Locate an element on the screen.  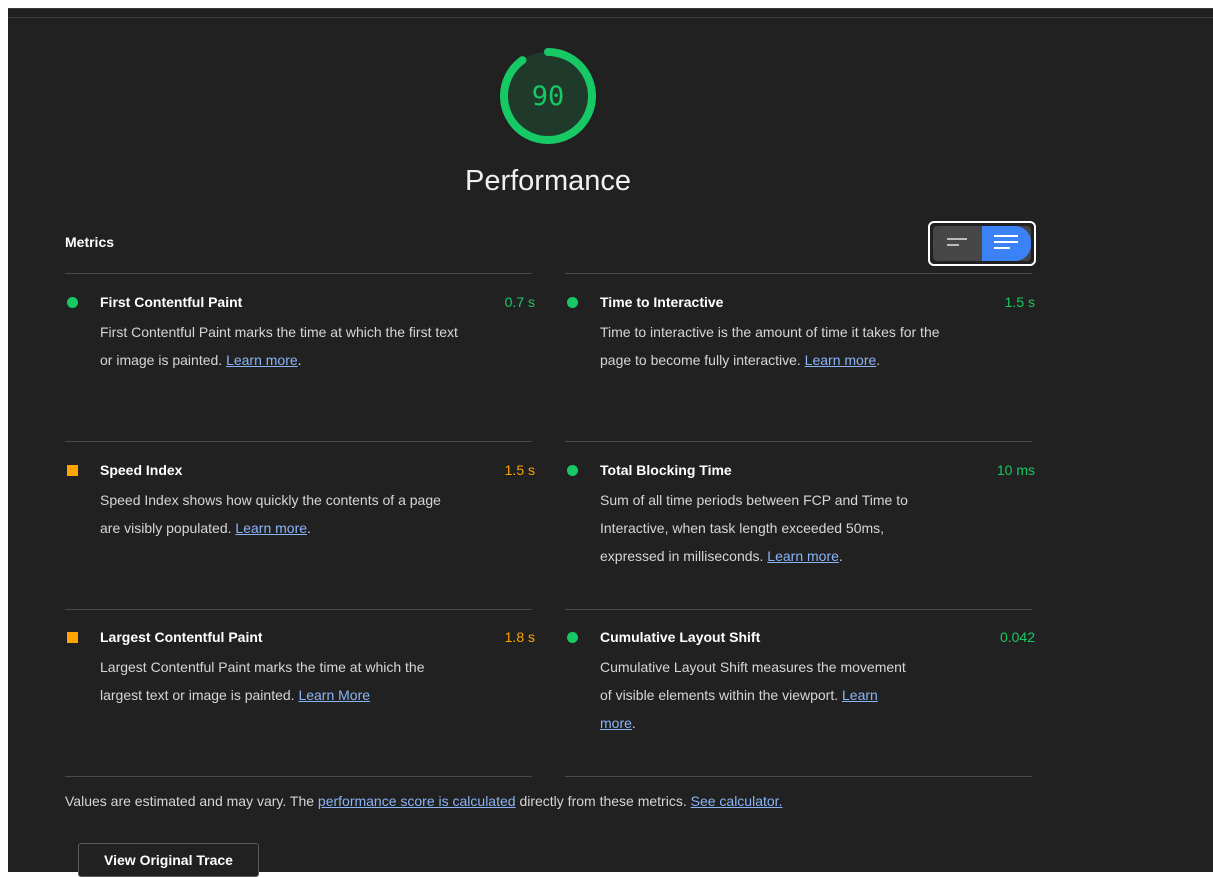
collapsed-view-icon is located at coordinates (957, 239).